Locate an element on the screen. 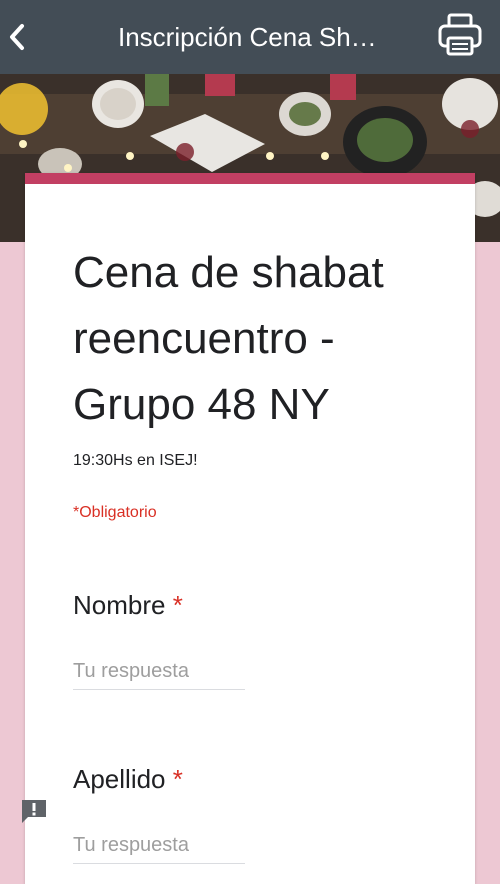  print-button is located at coordinates (460, 35).